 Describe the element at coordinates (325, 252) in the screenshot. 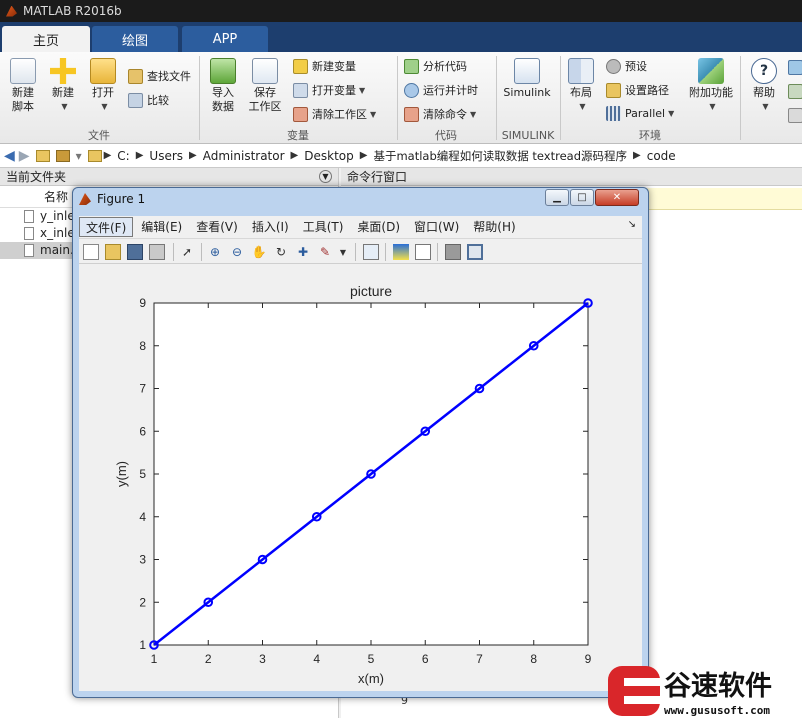

I see `brush-icon: ✎` at that location.